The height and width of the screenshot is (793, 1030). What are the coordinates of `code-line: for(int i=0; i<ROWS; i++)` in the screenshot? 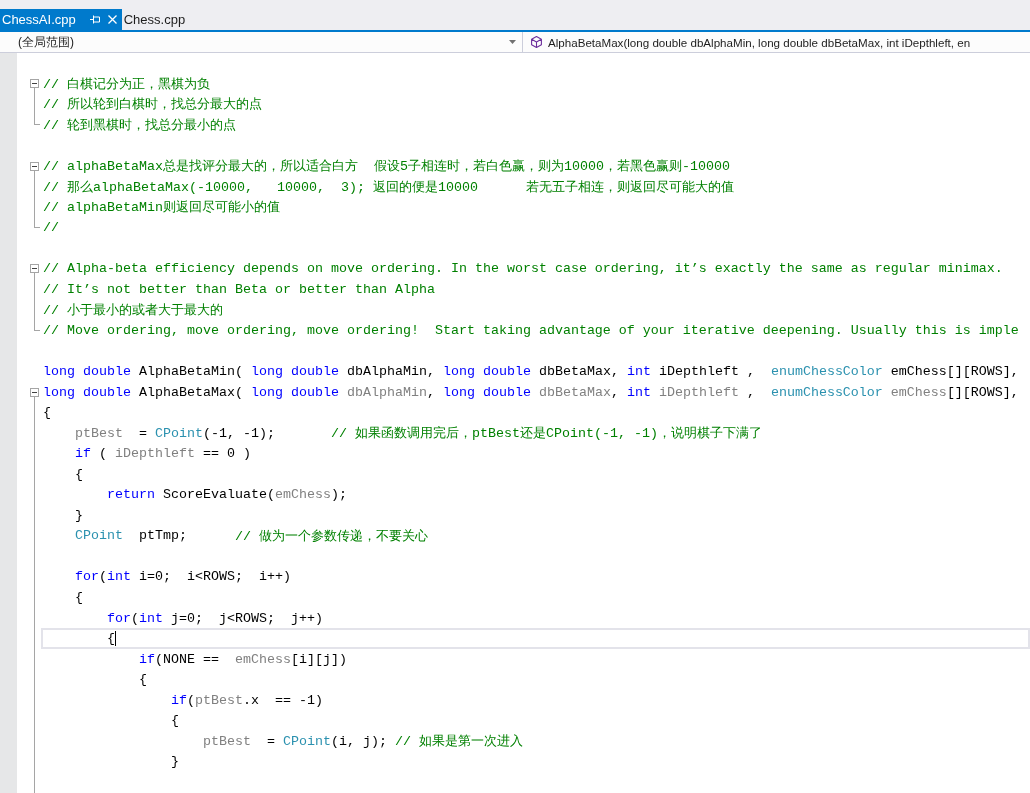 It's located at (182, 577).